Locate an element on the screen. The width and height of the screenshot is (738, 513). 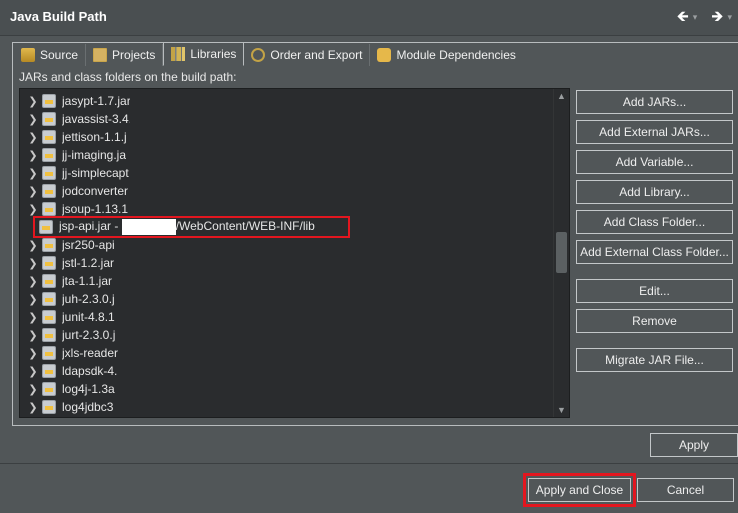
footer-divider is located at coordinates (369, 463).